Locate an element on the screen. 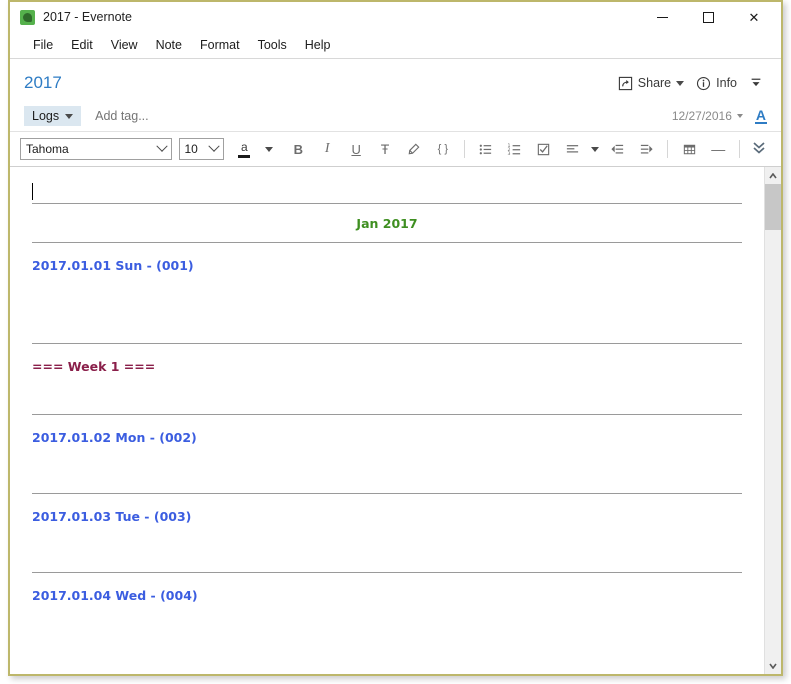  font-color-button: a is located at coordinates (244, 149).